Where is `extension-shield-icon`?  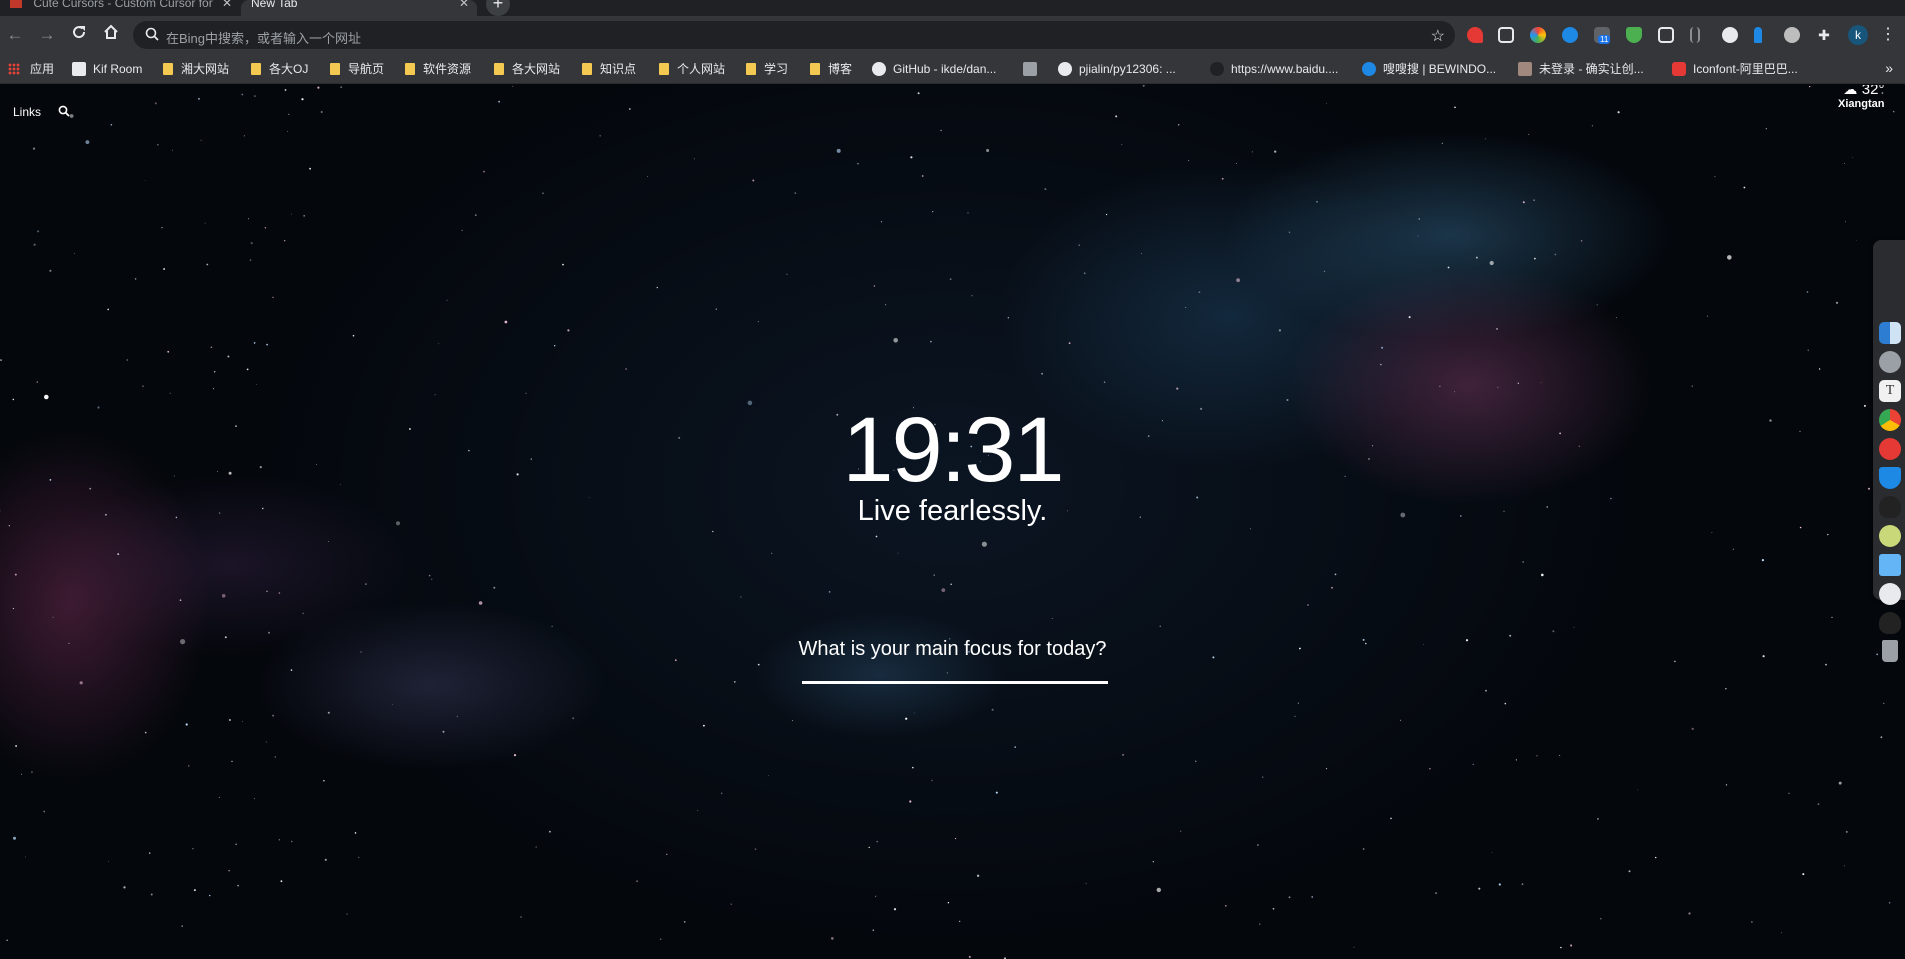
extension-shield-icon is located at coordinates (1634, 35).